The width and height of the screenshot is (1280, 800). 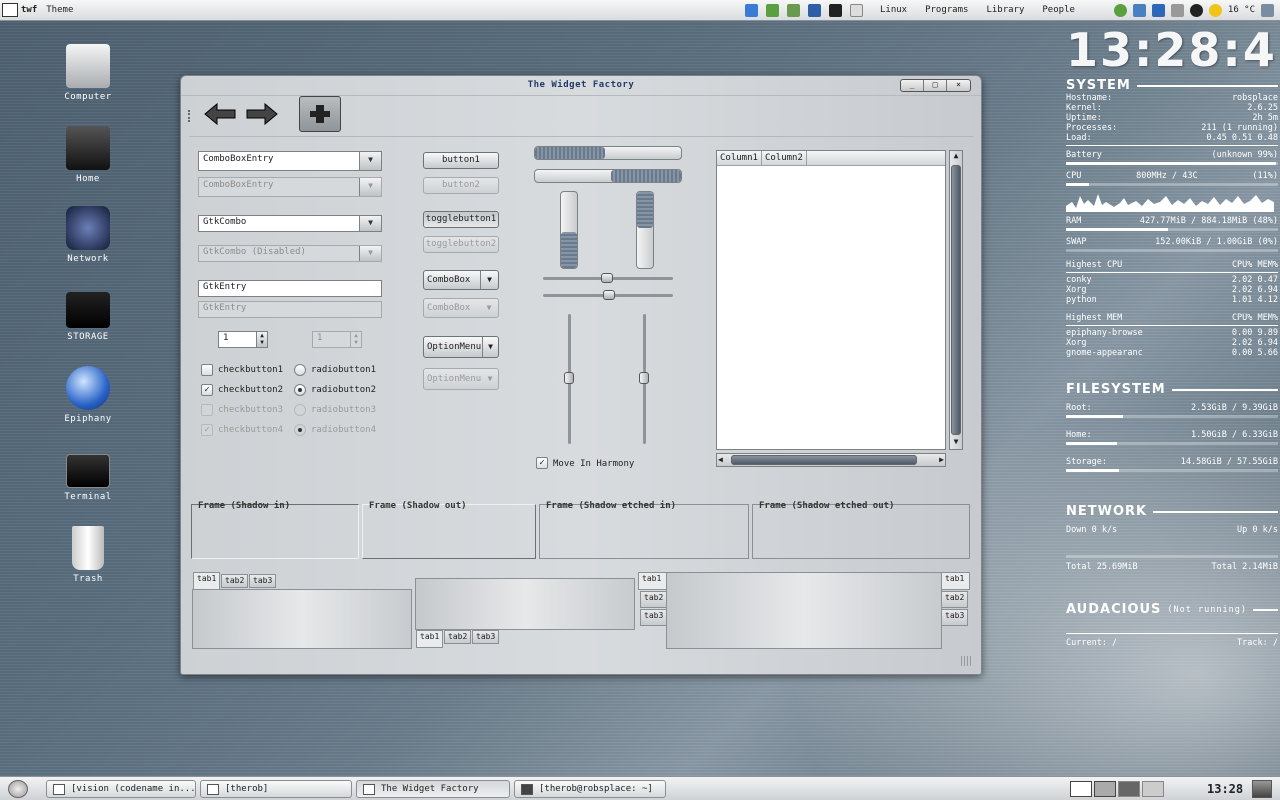 I want to click on combobox: ComboBox ▼, so click(x=461, y=280).